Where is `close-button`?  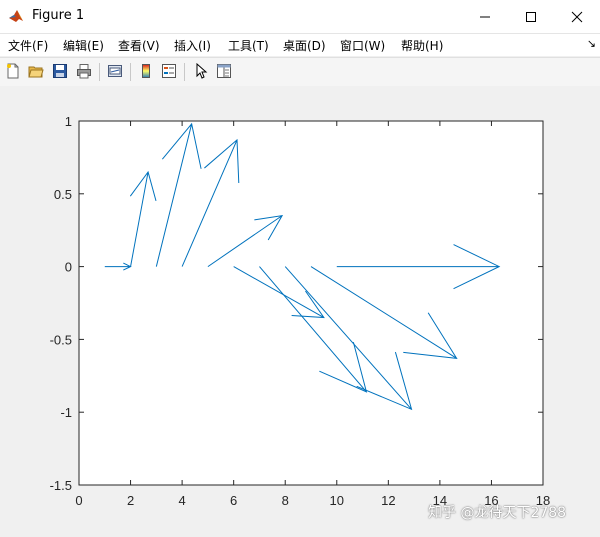
close-button is located at coordinates (577, 16).